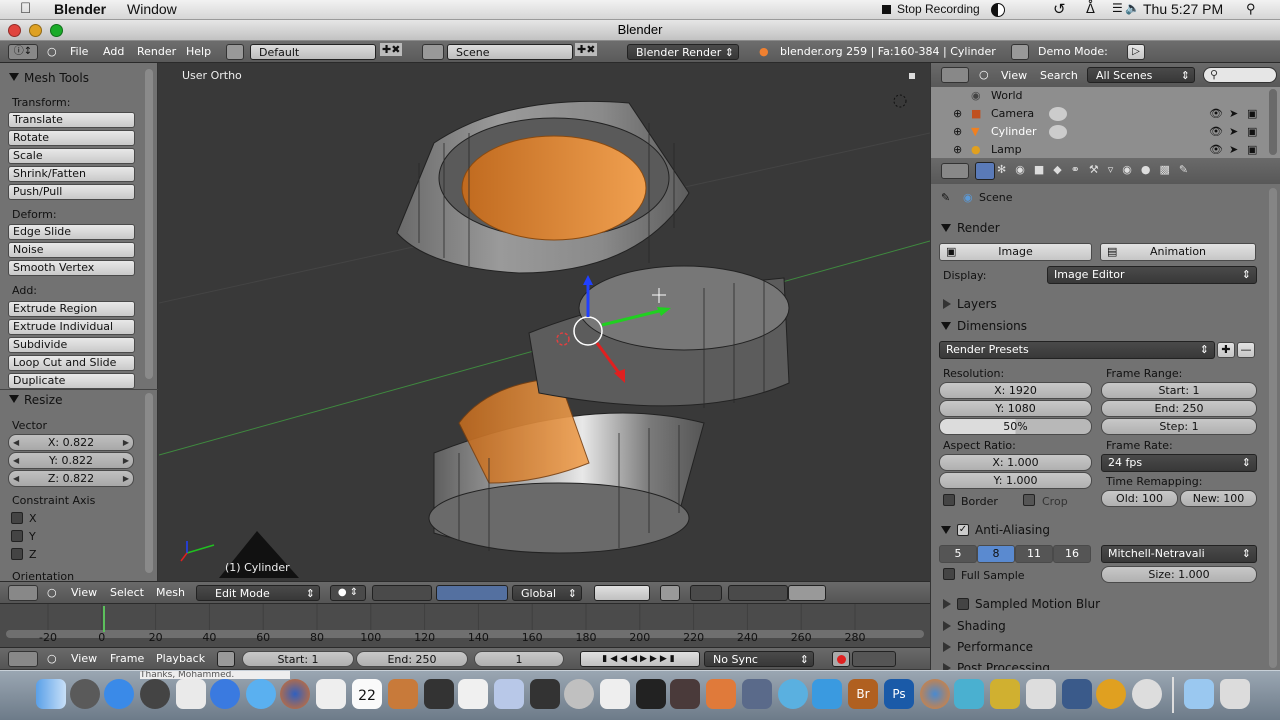 Image resolution: width=1280 pixels, height=720 pixels. I want to click on extrude-individual-button: Extrude Individual, so click(71, 327).